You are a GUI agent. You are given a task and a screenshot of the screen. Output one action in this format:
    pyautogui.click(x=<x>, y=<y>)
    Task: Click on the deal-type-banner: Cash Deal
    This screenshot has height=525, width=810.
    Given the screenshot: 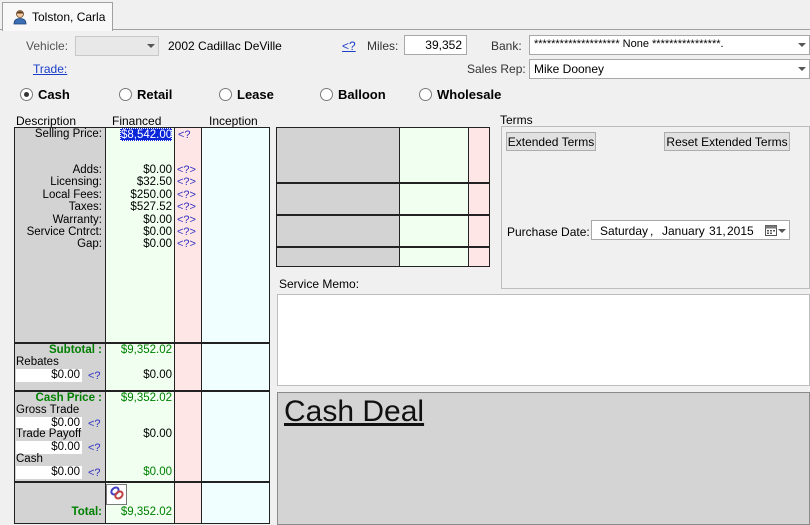 What is the action you would take?
    pyautogui.click(x=354, y=411)
    